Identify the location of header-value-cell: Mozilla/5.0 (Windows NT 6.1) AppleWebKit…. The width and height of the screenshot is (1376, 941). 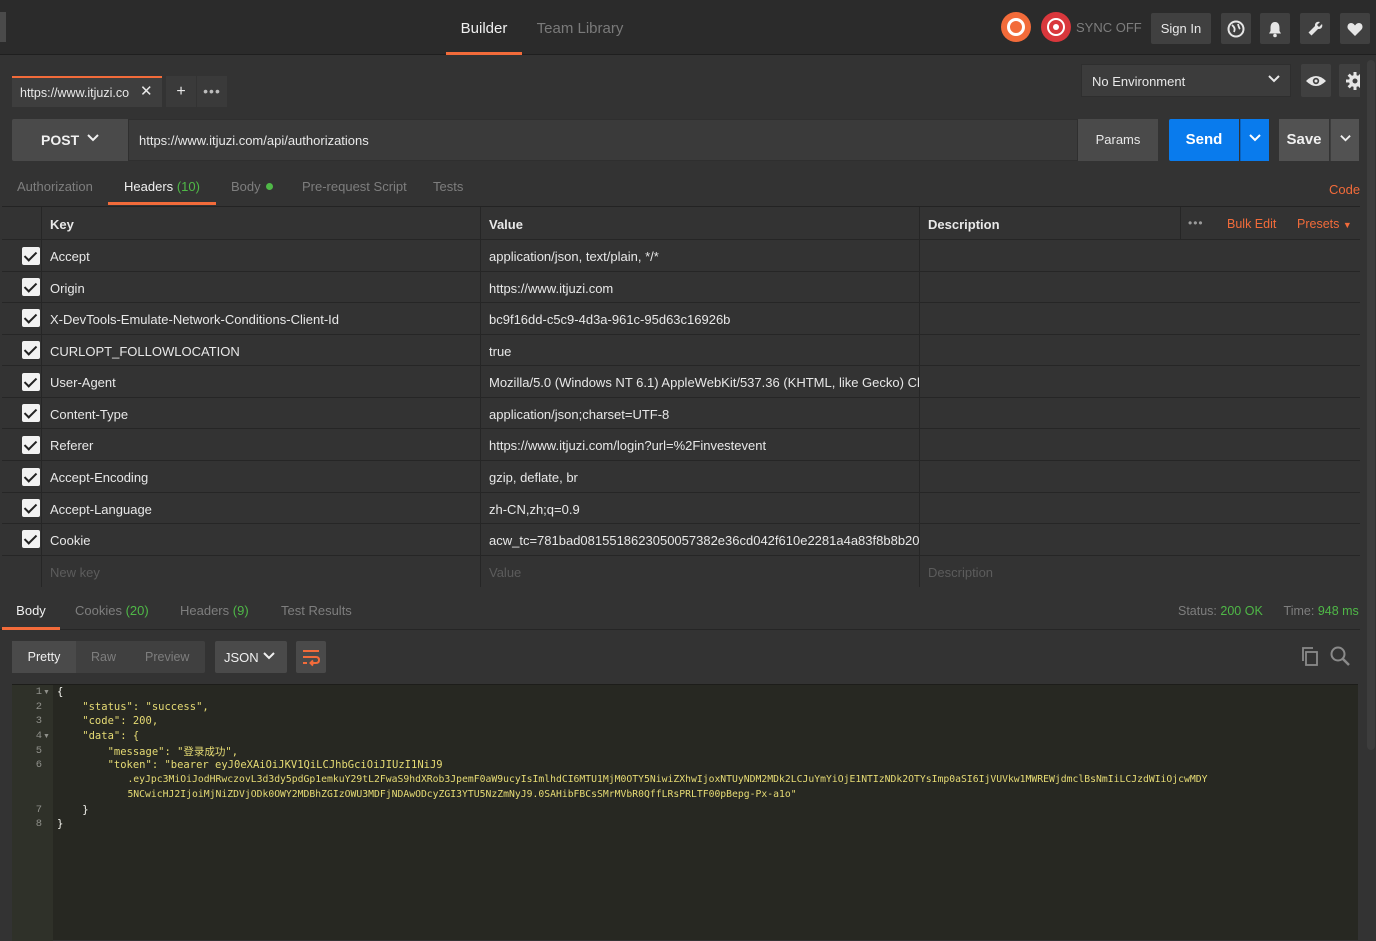
(700, 381).